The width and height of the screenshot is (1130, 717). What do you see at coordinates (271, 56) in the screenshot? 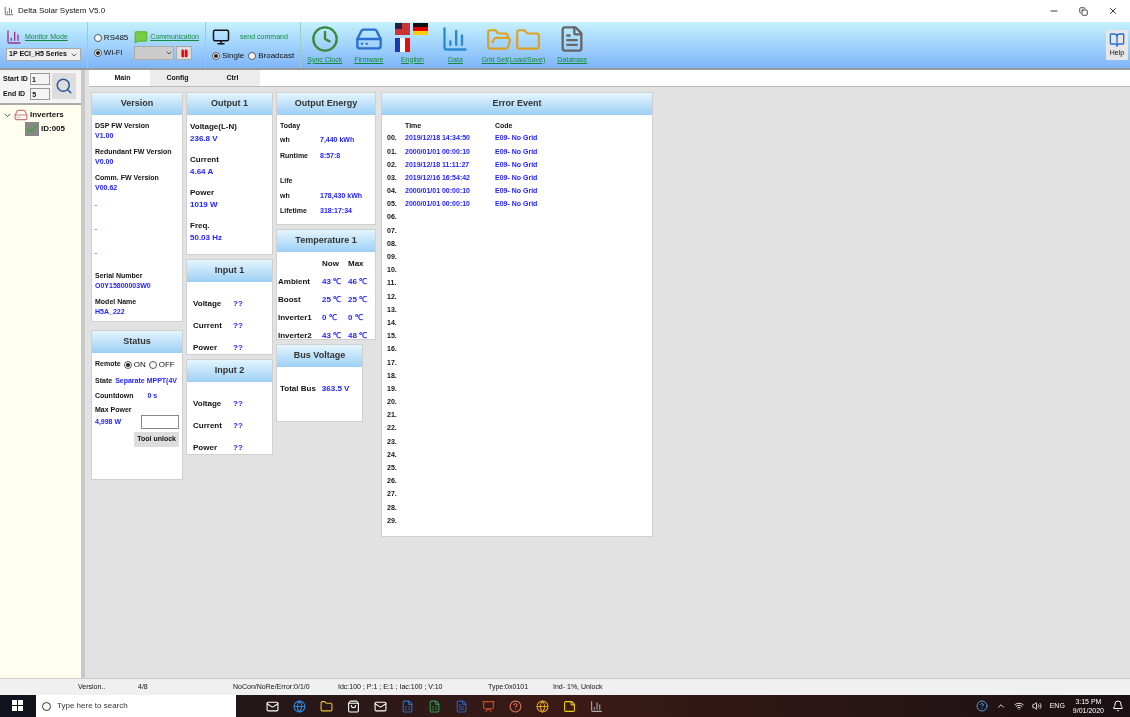
I see `radio-button: Broadcast` at bounding box center [271, 56].